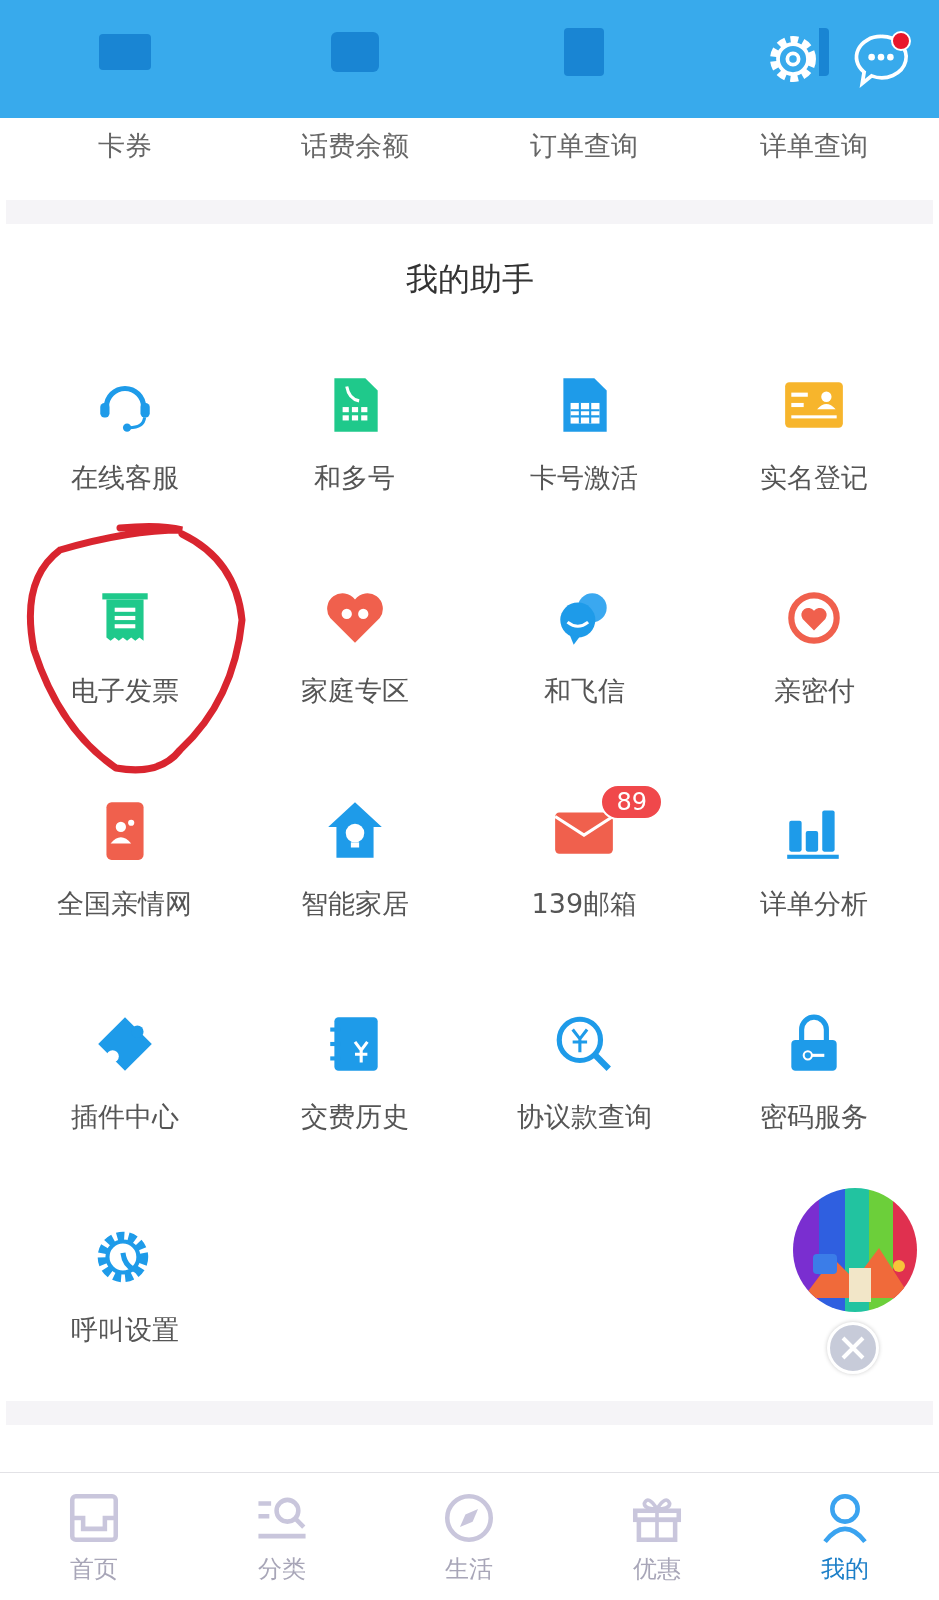 This screenshot has width=939, height=1600. What do you see at coordinates (124, 1117) in the screenshot?
I see `service-label: 插件中心` at bounding box center [124, 1117].